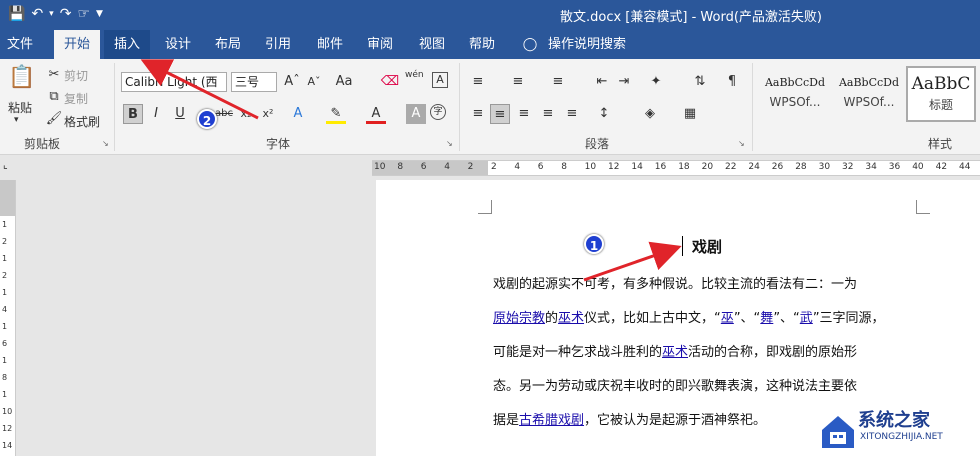  Describe the element at coordinates (652, 318) in the screenshot. I see `text-run: 仪式，比如上古中文，“` at that location.